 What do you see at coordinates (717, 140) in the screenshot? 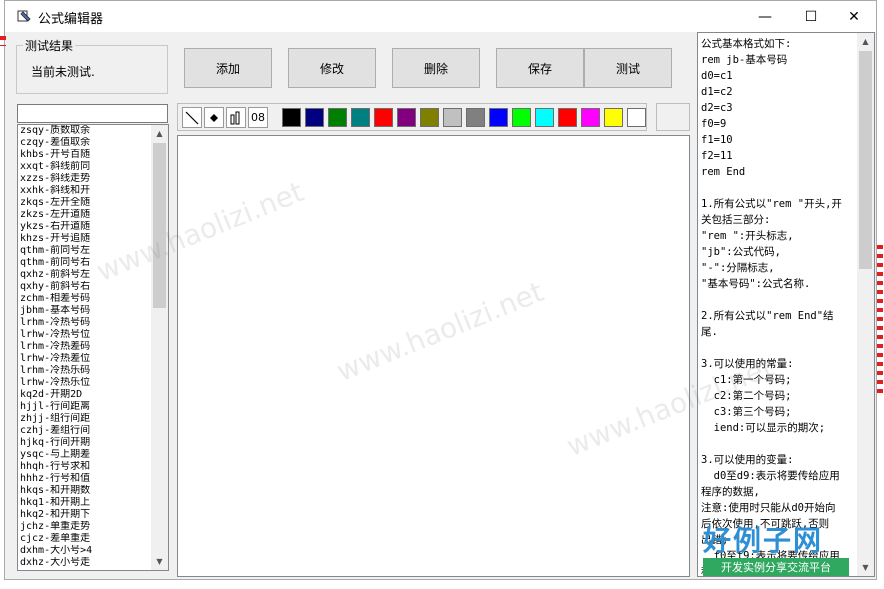
I see `help-line: f1=10` at bounding box center [717, 140].